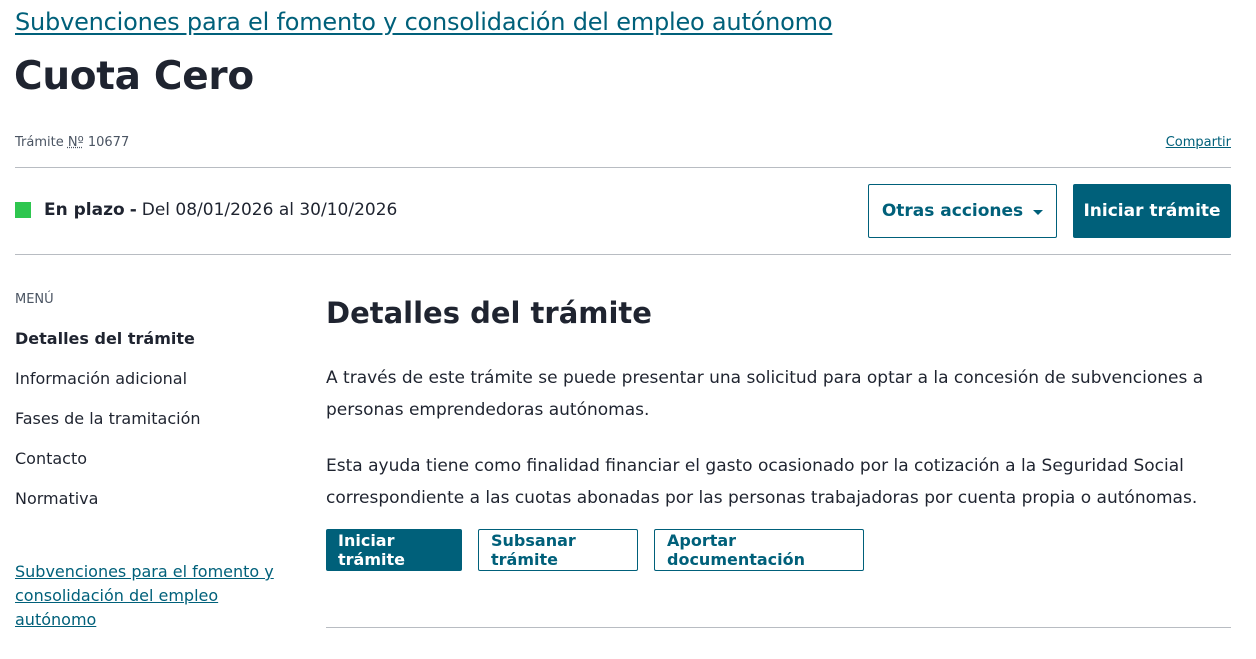  I want to click on share-link: Compartir, so click(1198, 142).